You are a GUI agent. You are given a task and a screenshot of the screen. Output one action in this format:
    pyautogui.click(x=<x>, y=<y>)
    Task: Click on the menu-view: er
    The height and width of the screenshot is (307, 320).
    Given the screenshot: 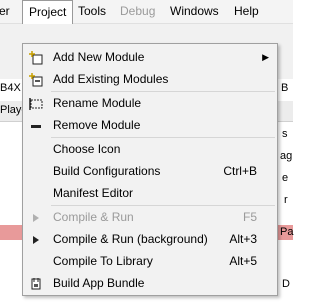 What is the action you would take?
    pyautogui.click(x=8, y=11)
    